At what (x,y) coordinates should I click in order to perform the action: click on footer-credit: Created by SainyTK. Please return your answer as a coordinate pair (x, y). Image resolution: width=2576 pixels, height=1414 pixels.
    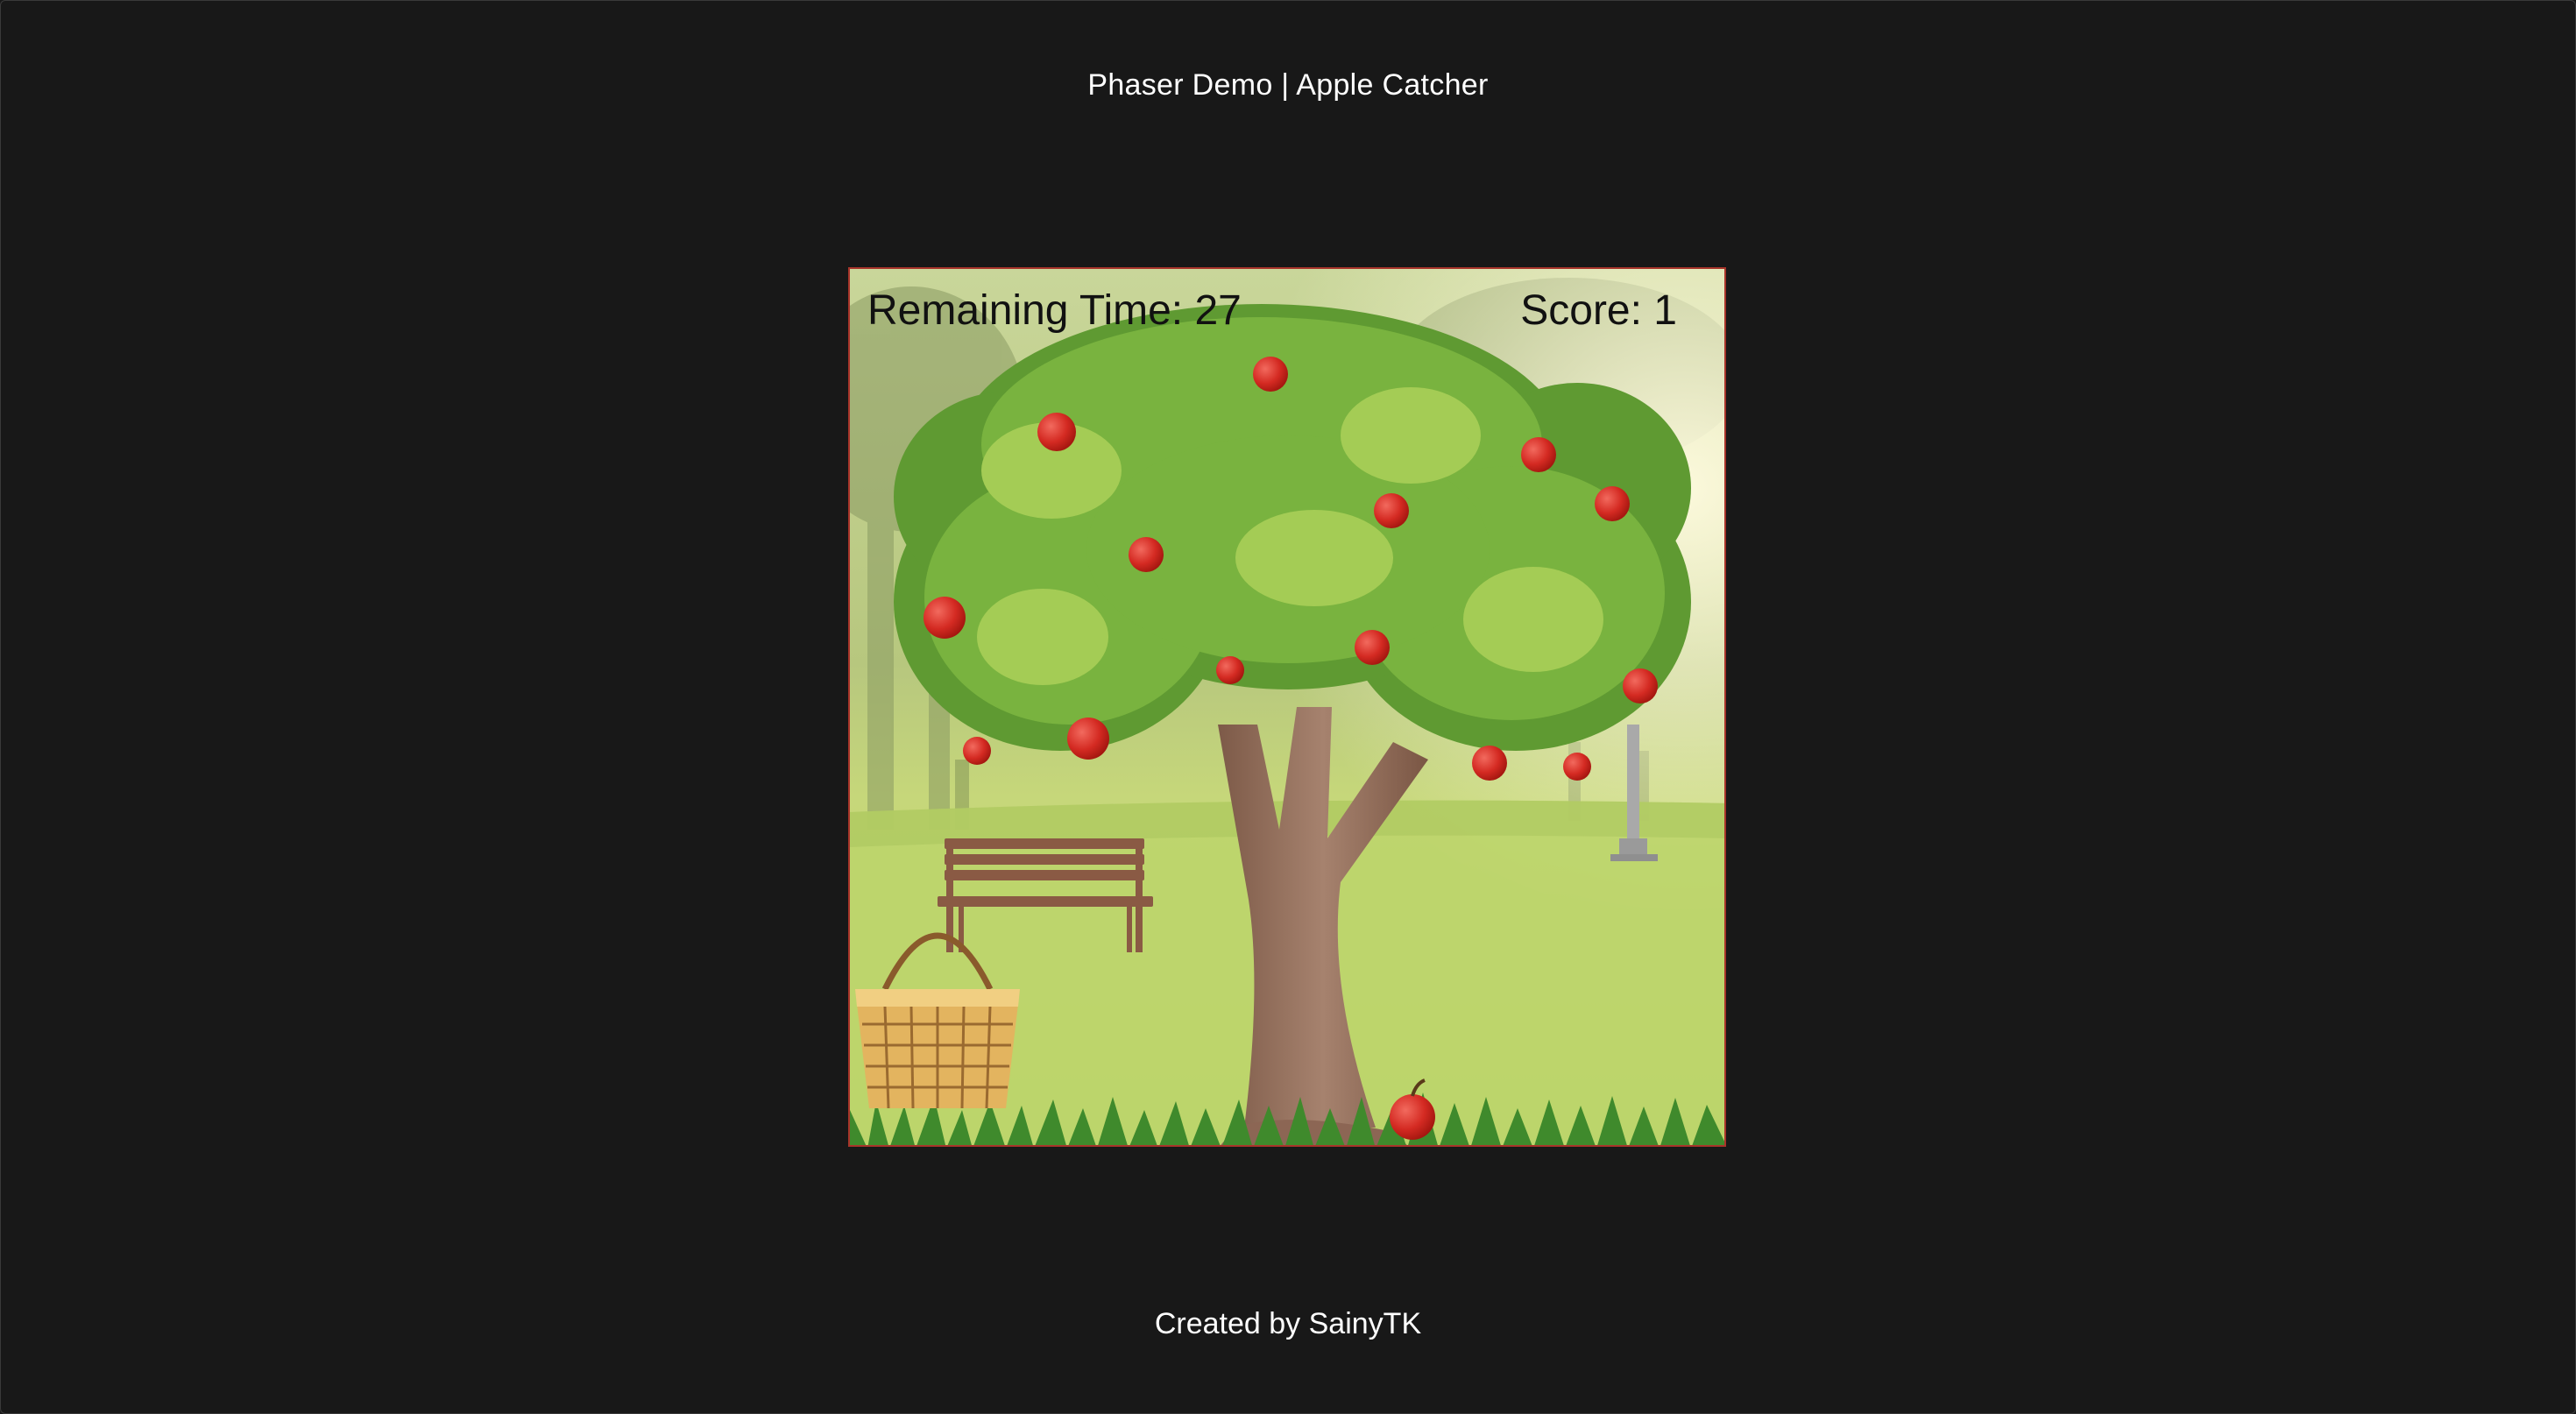
    Looking at the image, I should click on (1288, 1323).